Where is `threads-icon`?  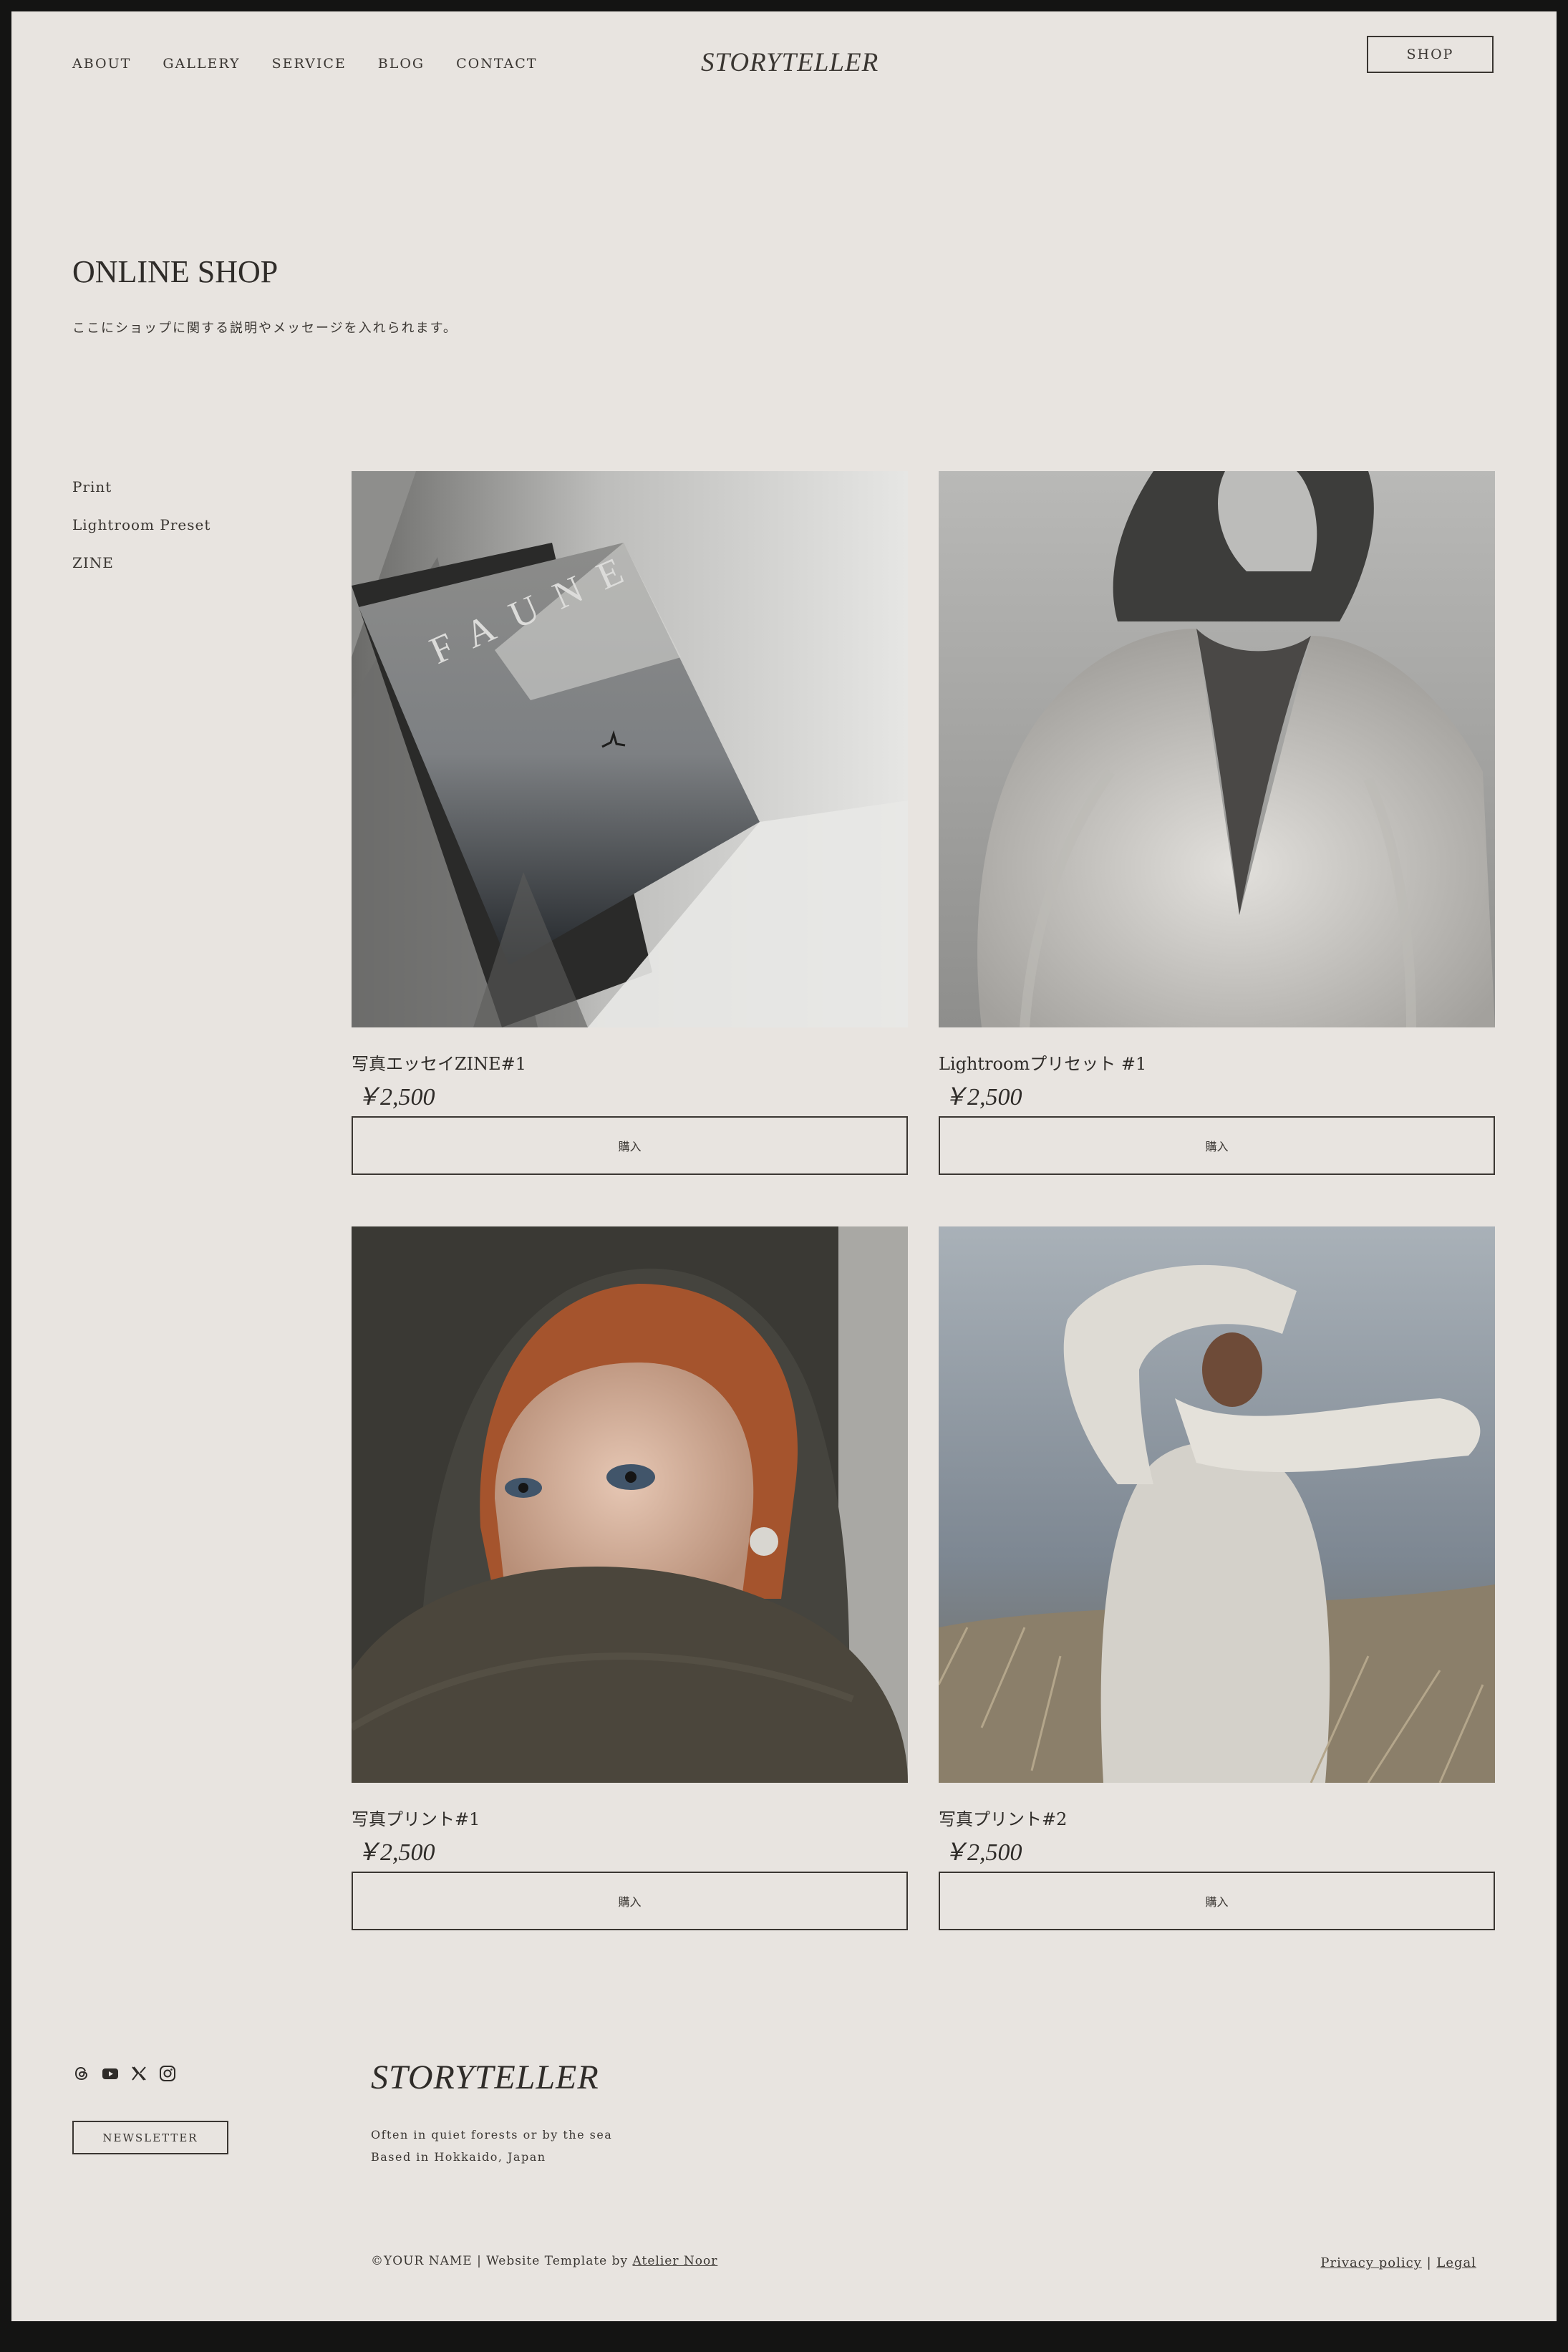 threads-icon is located at coordinates (81, 2073).